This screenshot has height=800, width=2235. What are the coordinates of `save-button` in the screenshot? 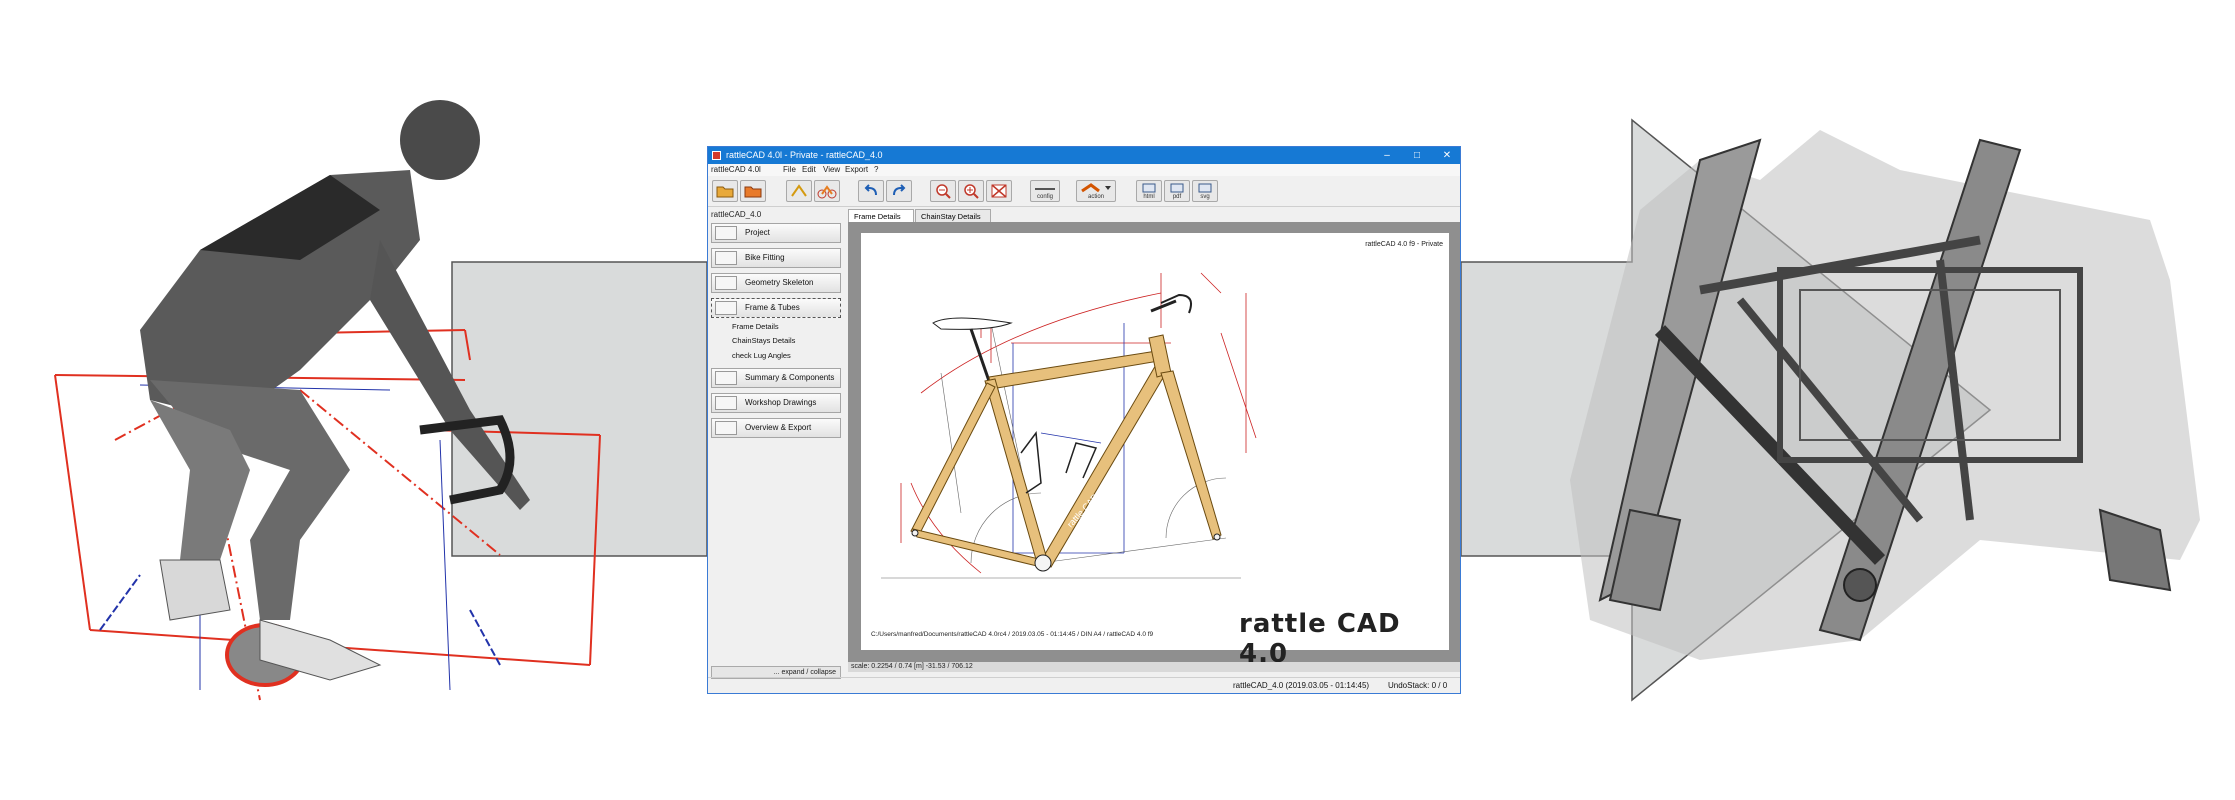 It's located at (753, 191).